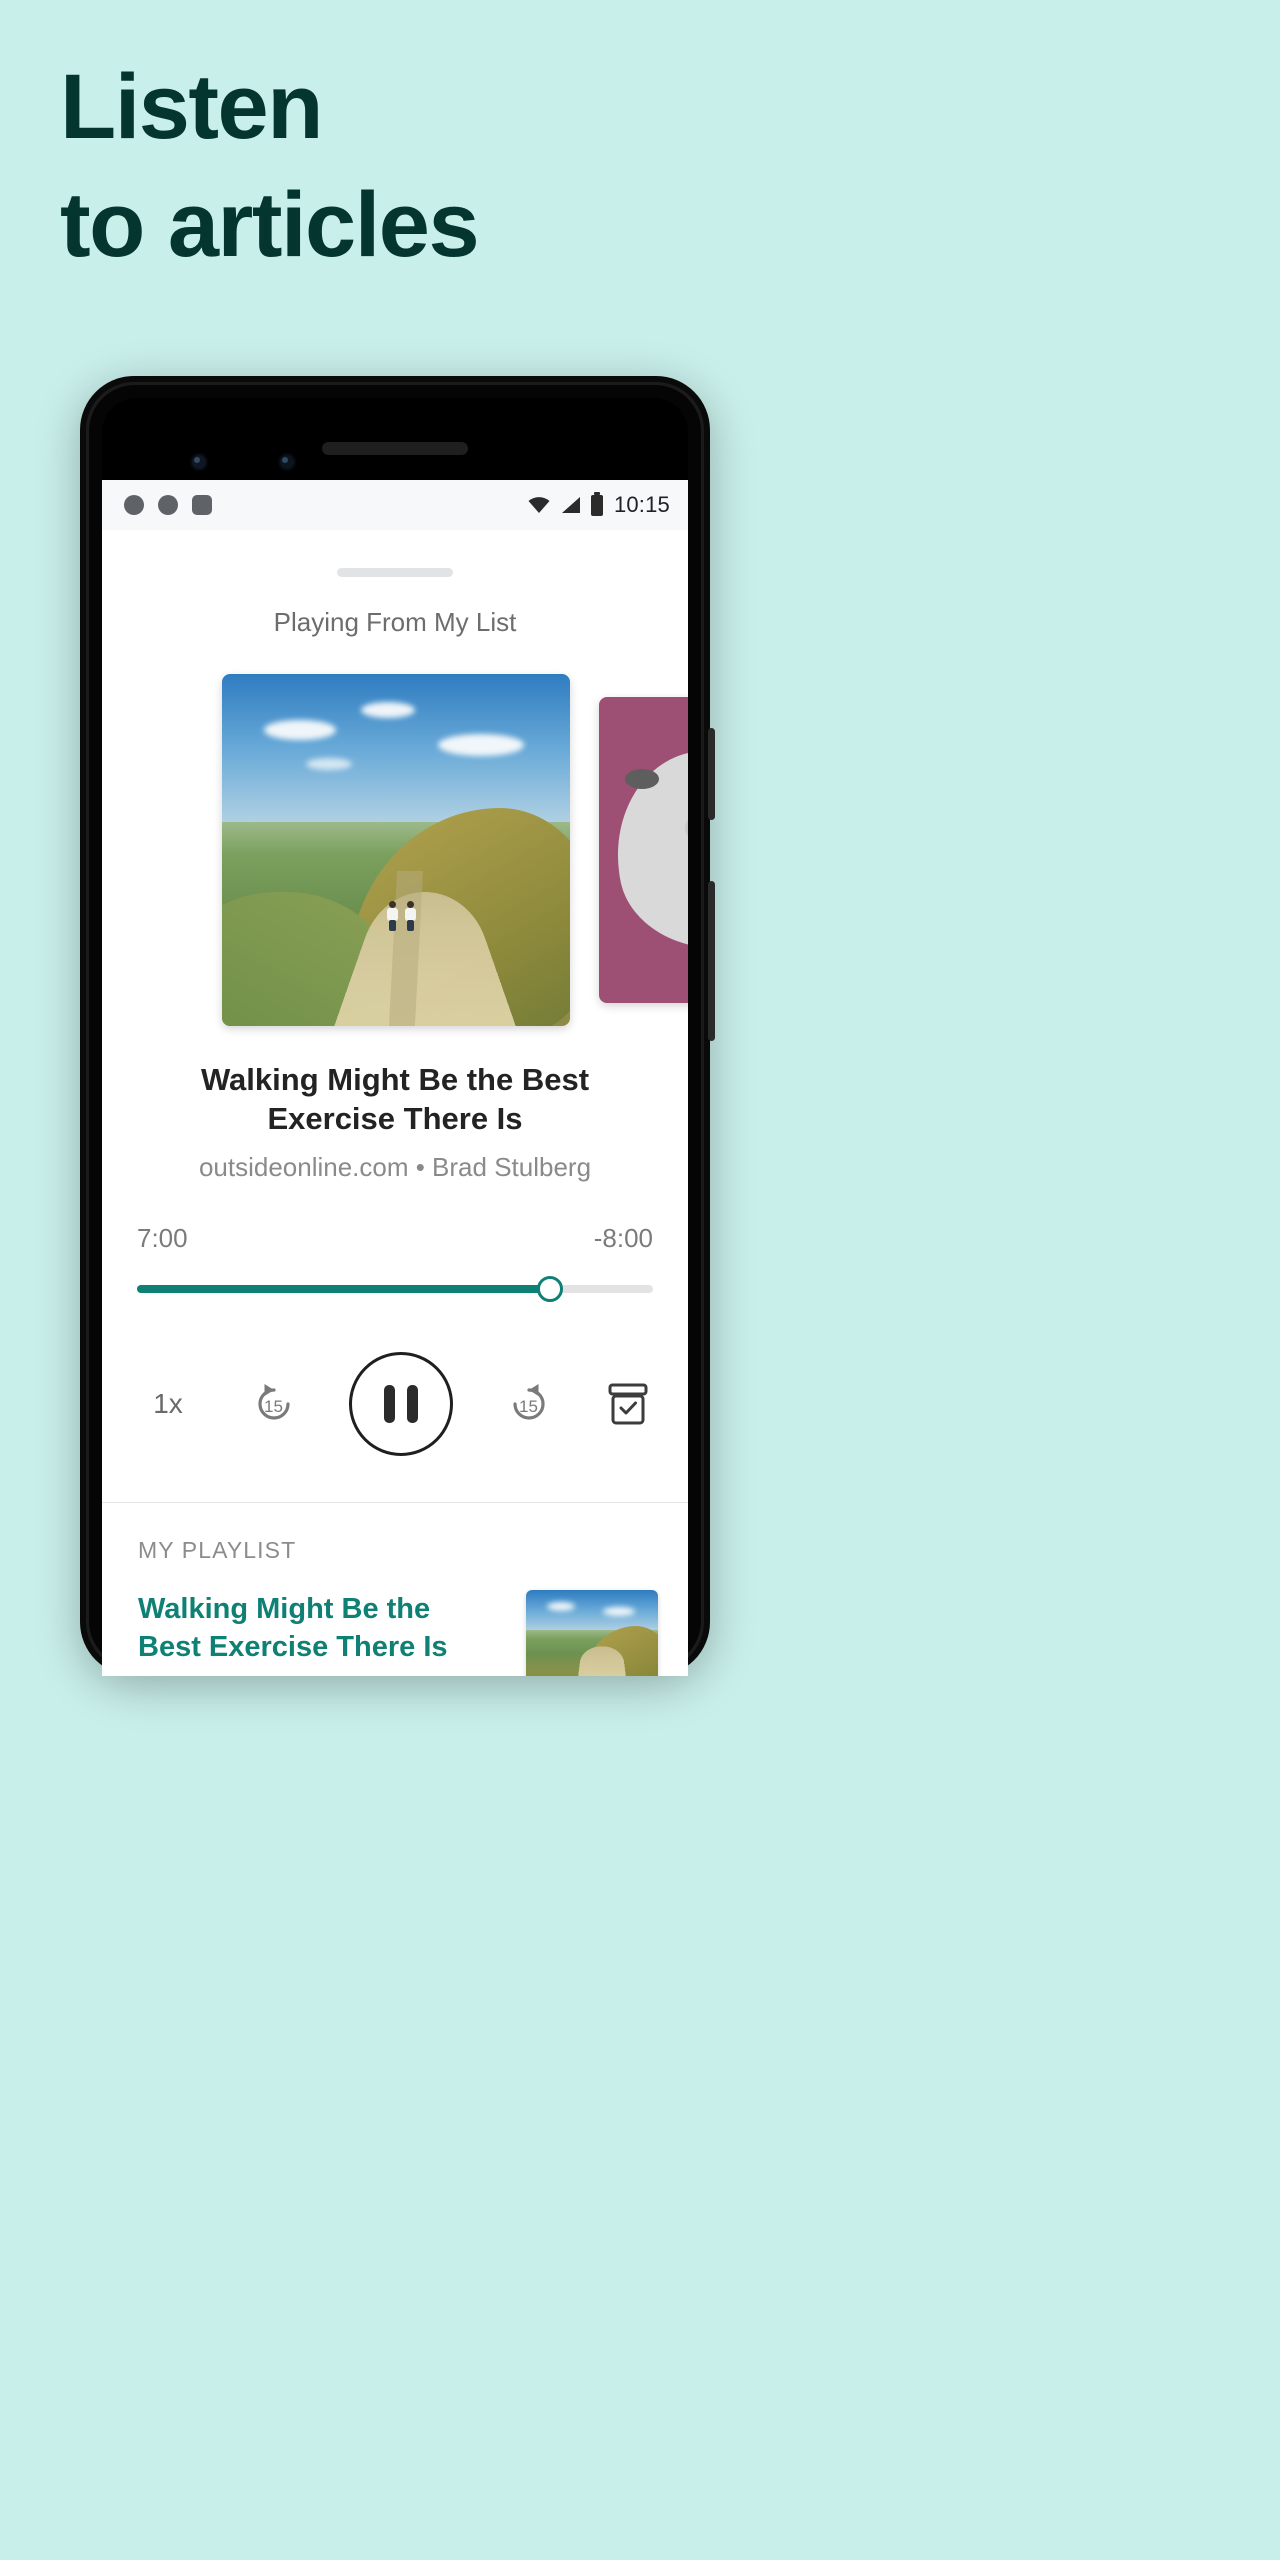 This screenshot has height=2560, width=1280. I want to click on rewind-15-label: 15, so click(273, 1406).